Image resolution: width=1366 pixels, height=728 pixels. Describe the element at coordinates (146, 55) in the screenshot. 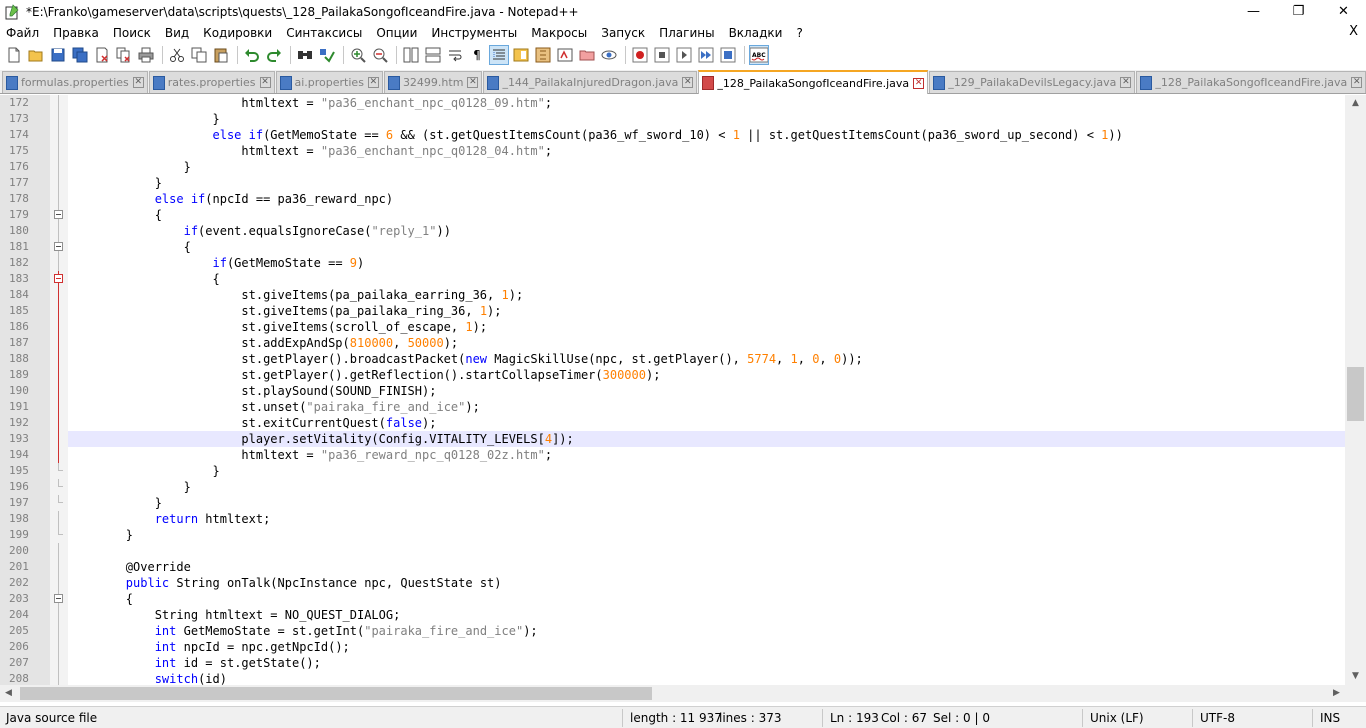

I see `print-icon` at that location.